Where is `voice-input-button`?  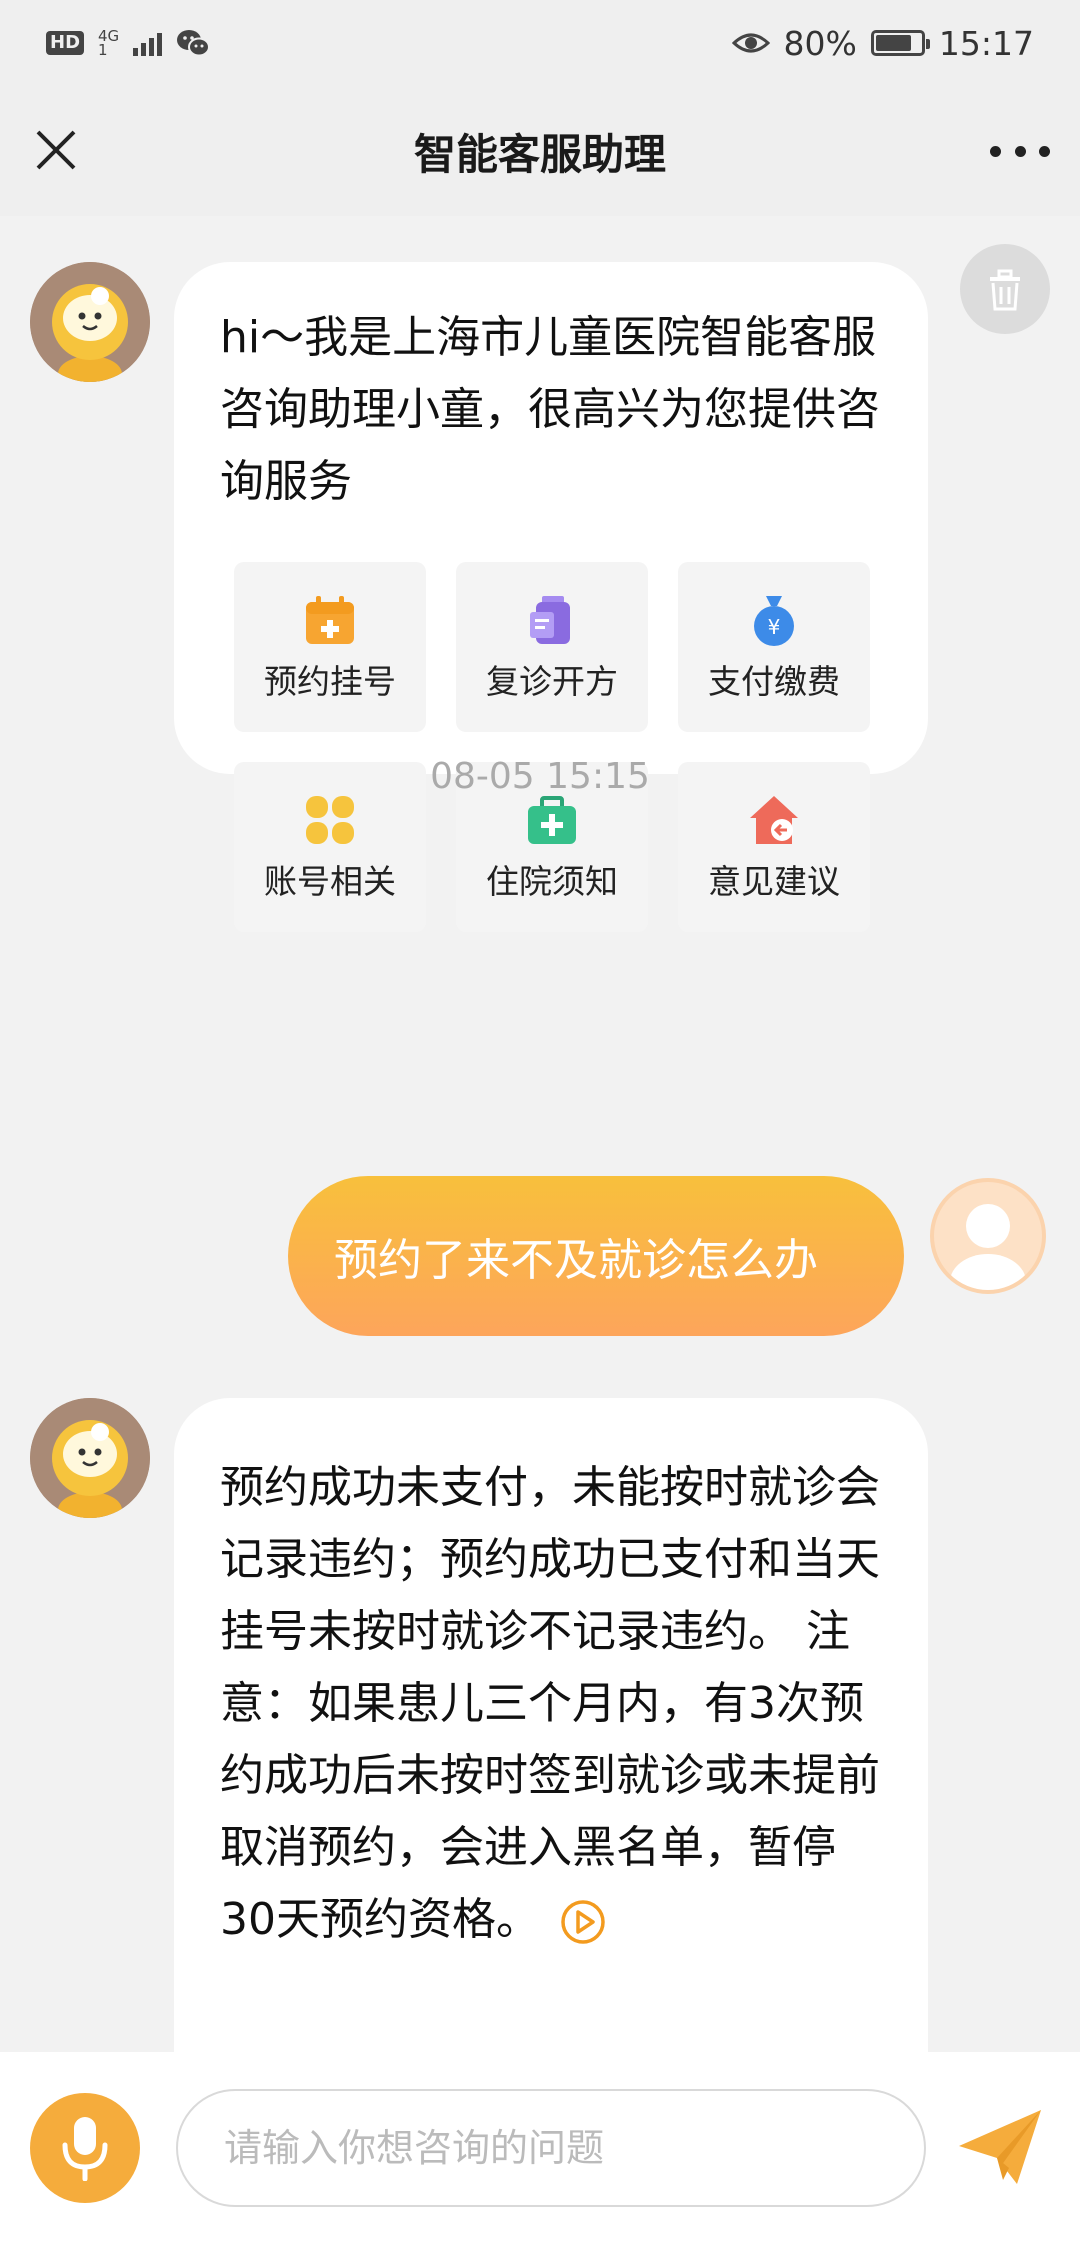
voice-input-button is located at coordinates (85, 2148).